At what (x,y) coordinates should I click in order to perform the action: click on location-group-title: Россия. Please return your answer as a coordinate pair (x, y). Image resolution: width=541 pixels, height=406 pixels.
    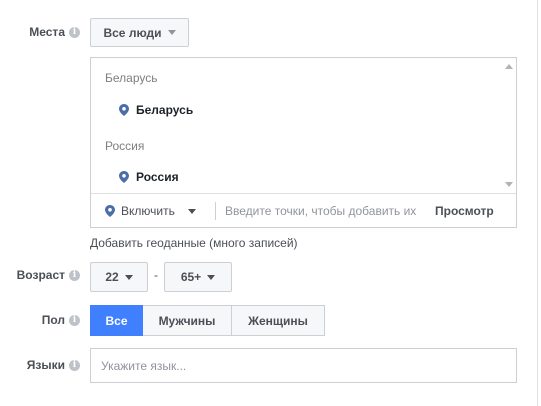
    Looking at the image, I should click on (125, 146).